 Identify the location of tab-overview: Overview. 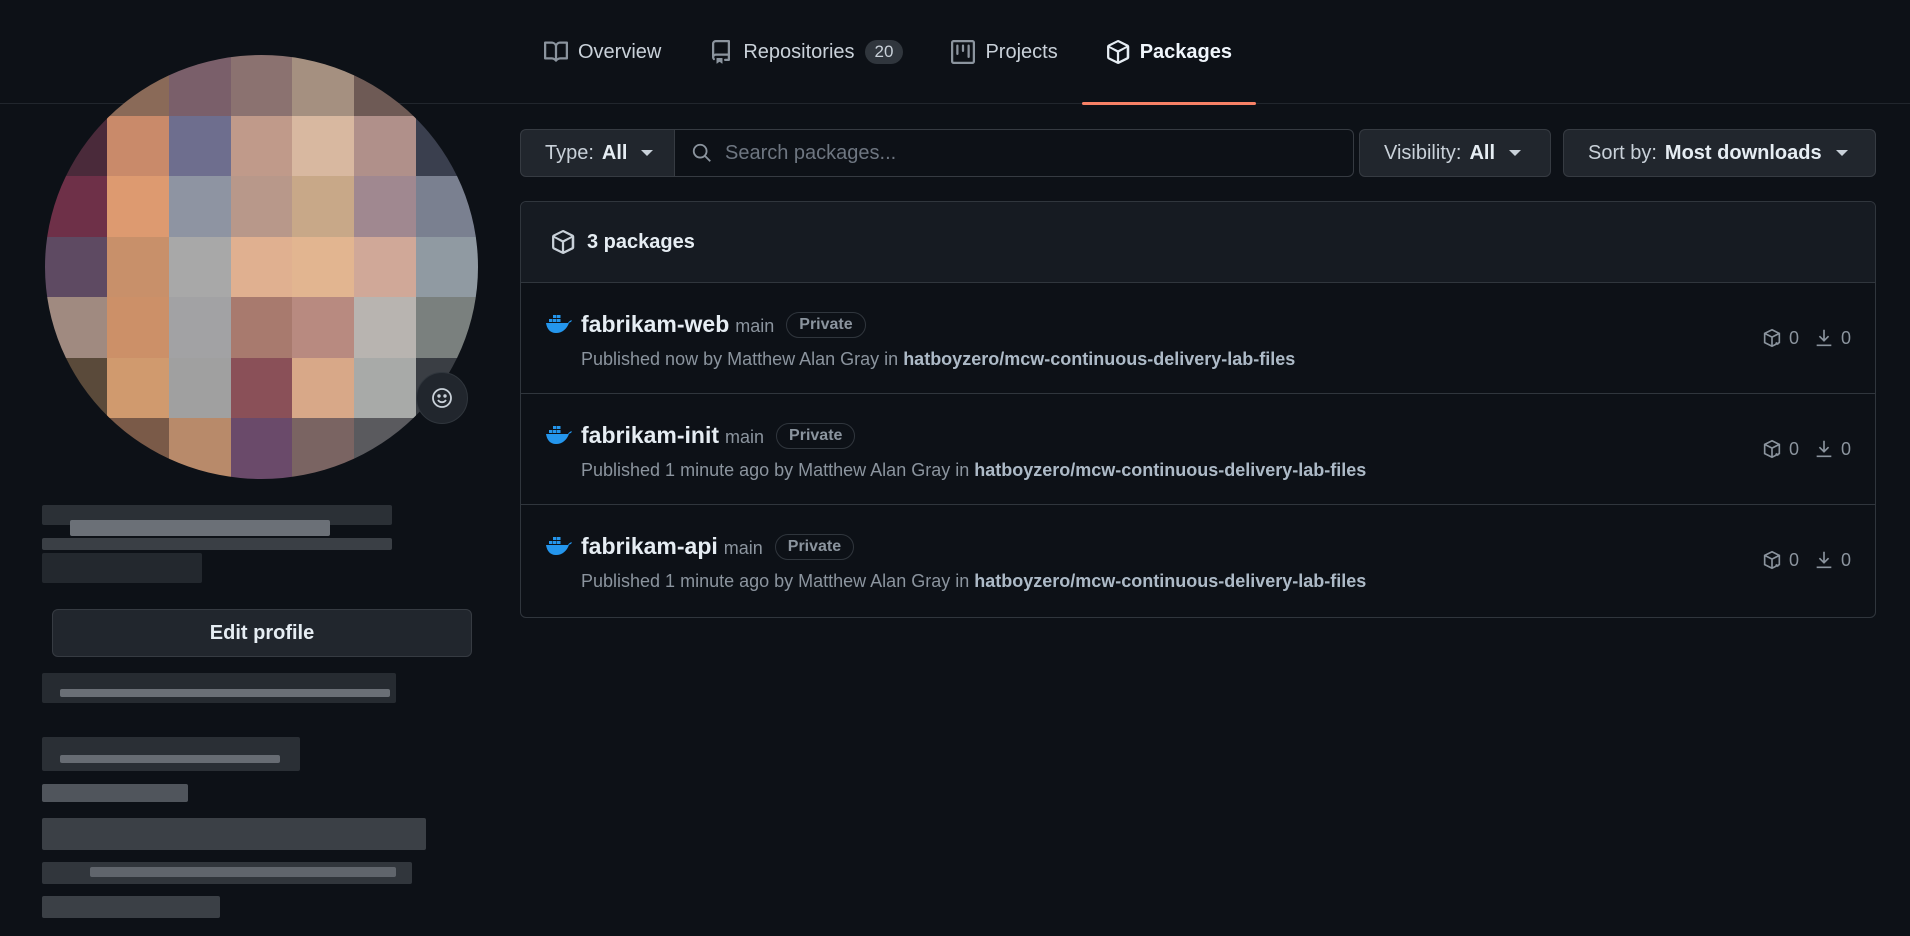
(602, 52).